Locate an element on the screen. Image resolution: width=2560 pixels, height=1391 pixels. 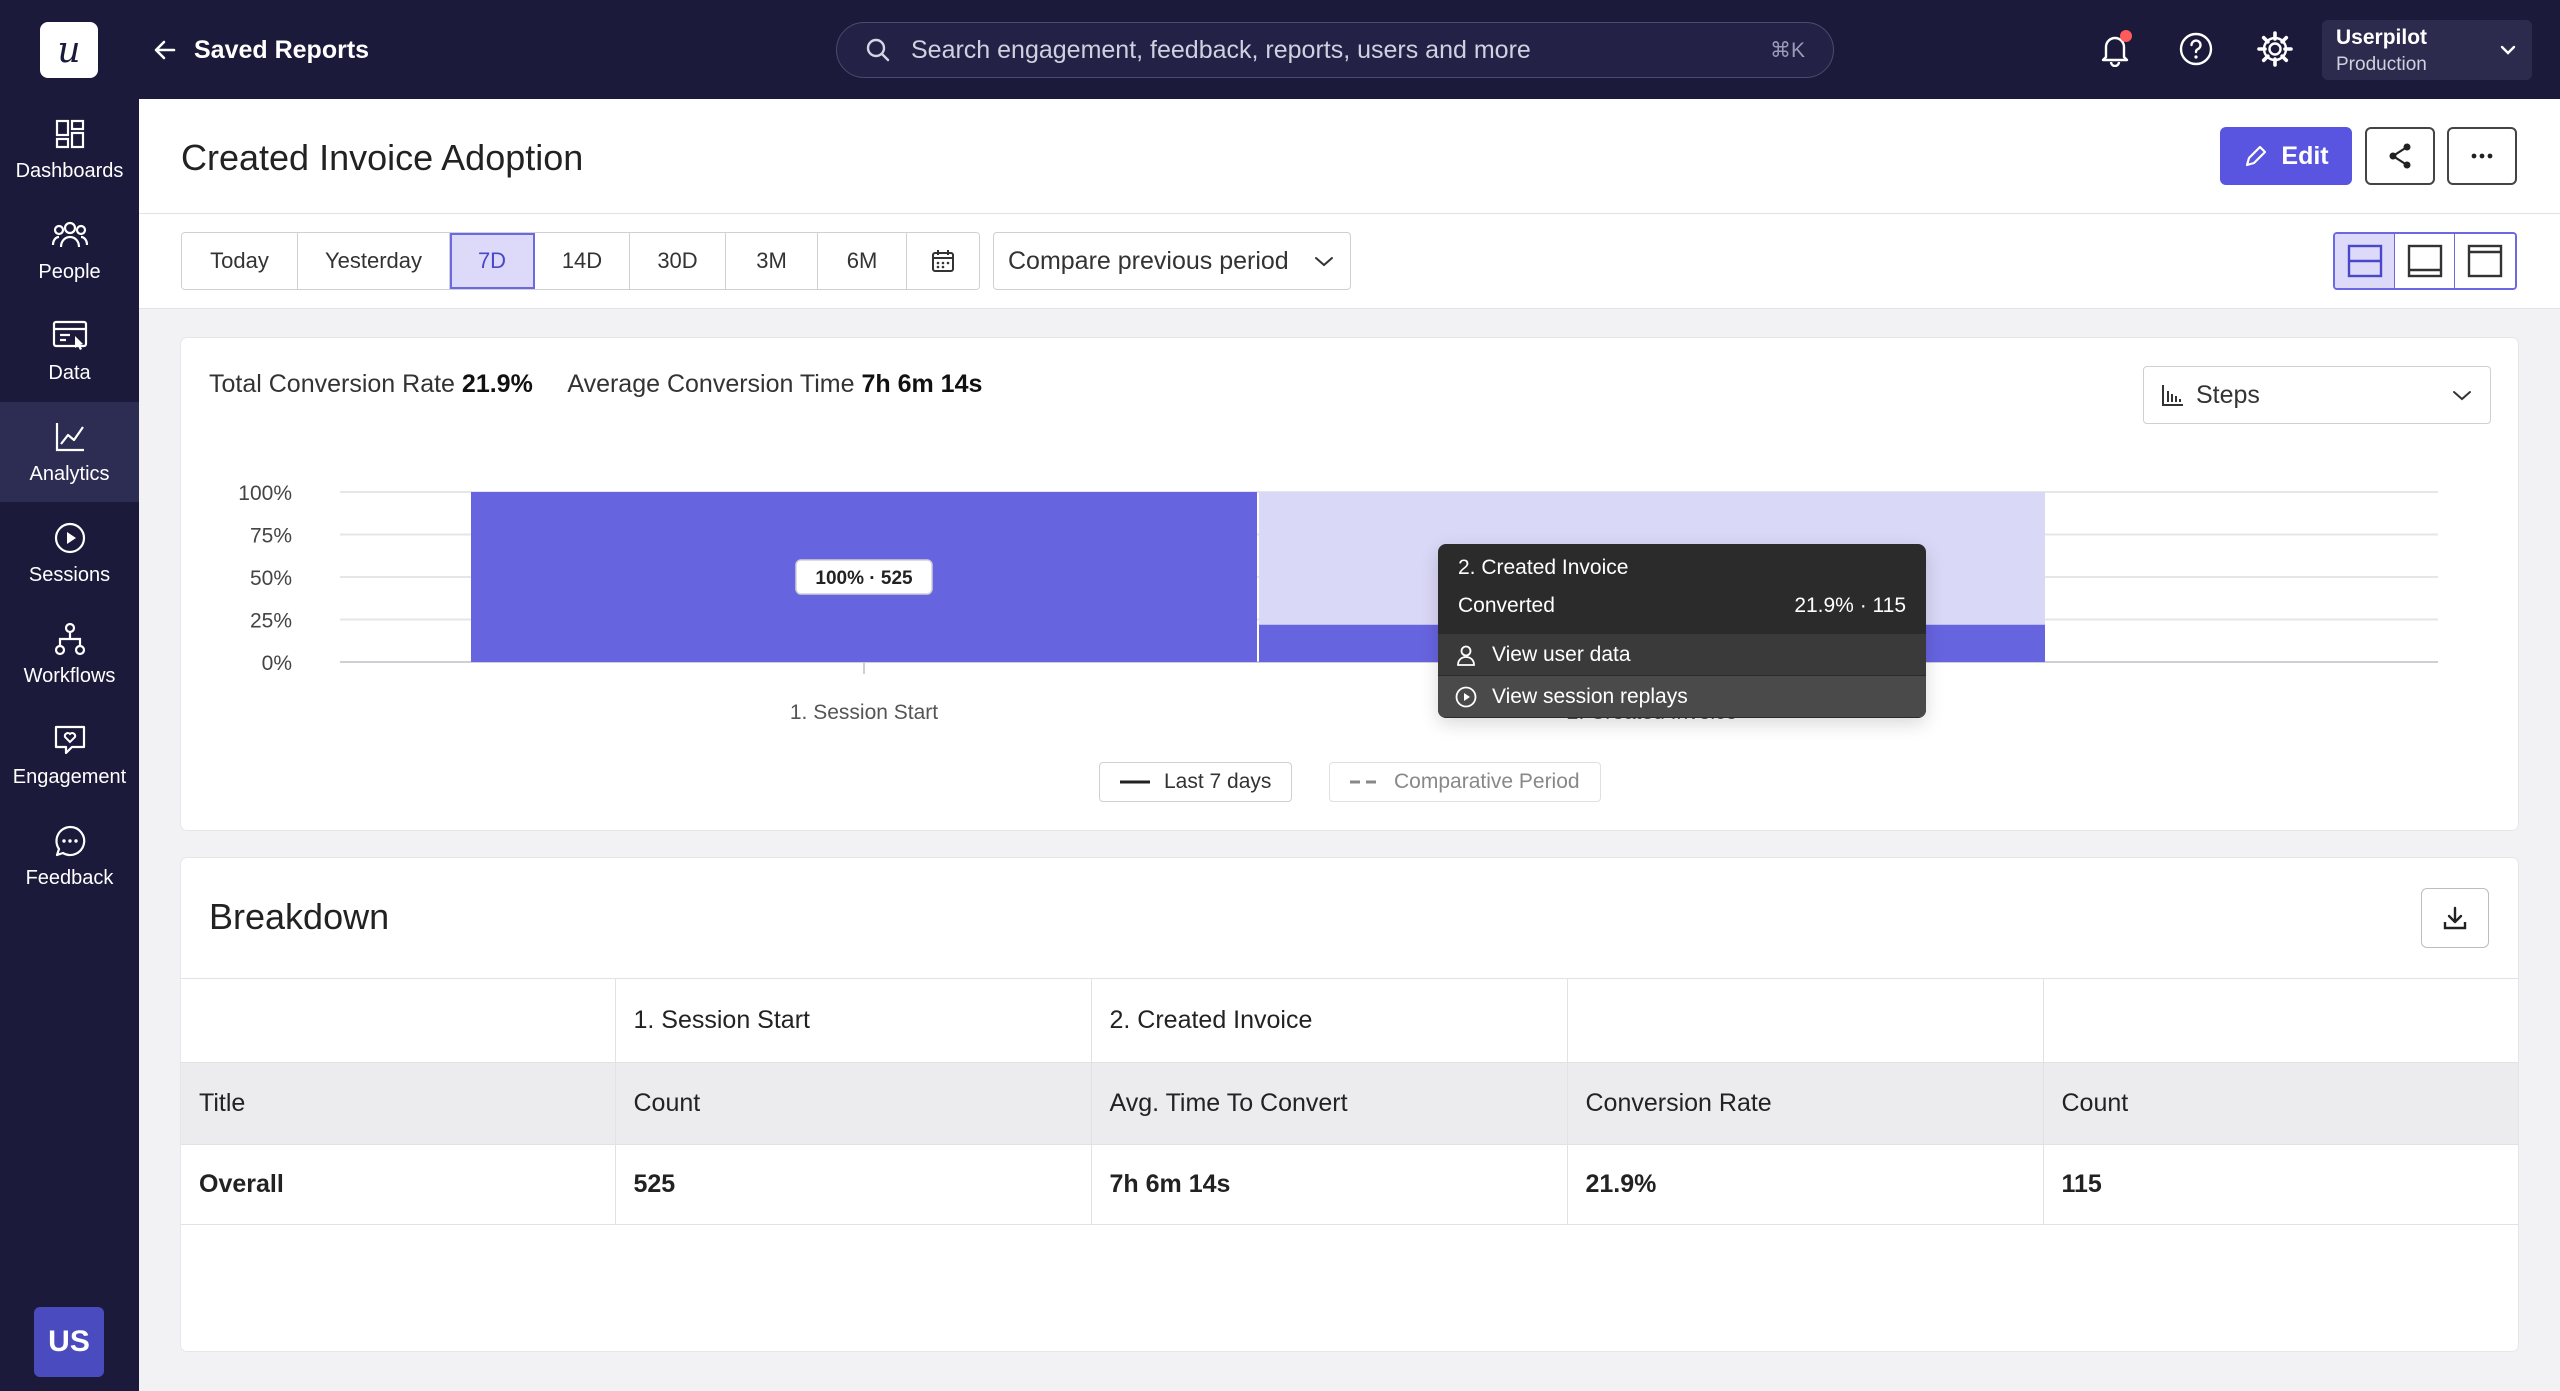
download-button is located at coordinates (2455, 918).